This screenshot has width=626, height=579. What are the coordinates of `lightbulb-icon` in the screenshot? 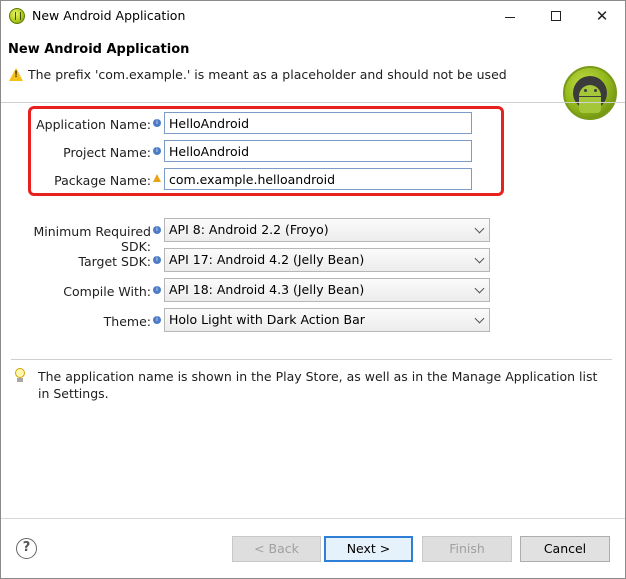 It's located at (20, 375).